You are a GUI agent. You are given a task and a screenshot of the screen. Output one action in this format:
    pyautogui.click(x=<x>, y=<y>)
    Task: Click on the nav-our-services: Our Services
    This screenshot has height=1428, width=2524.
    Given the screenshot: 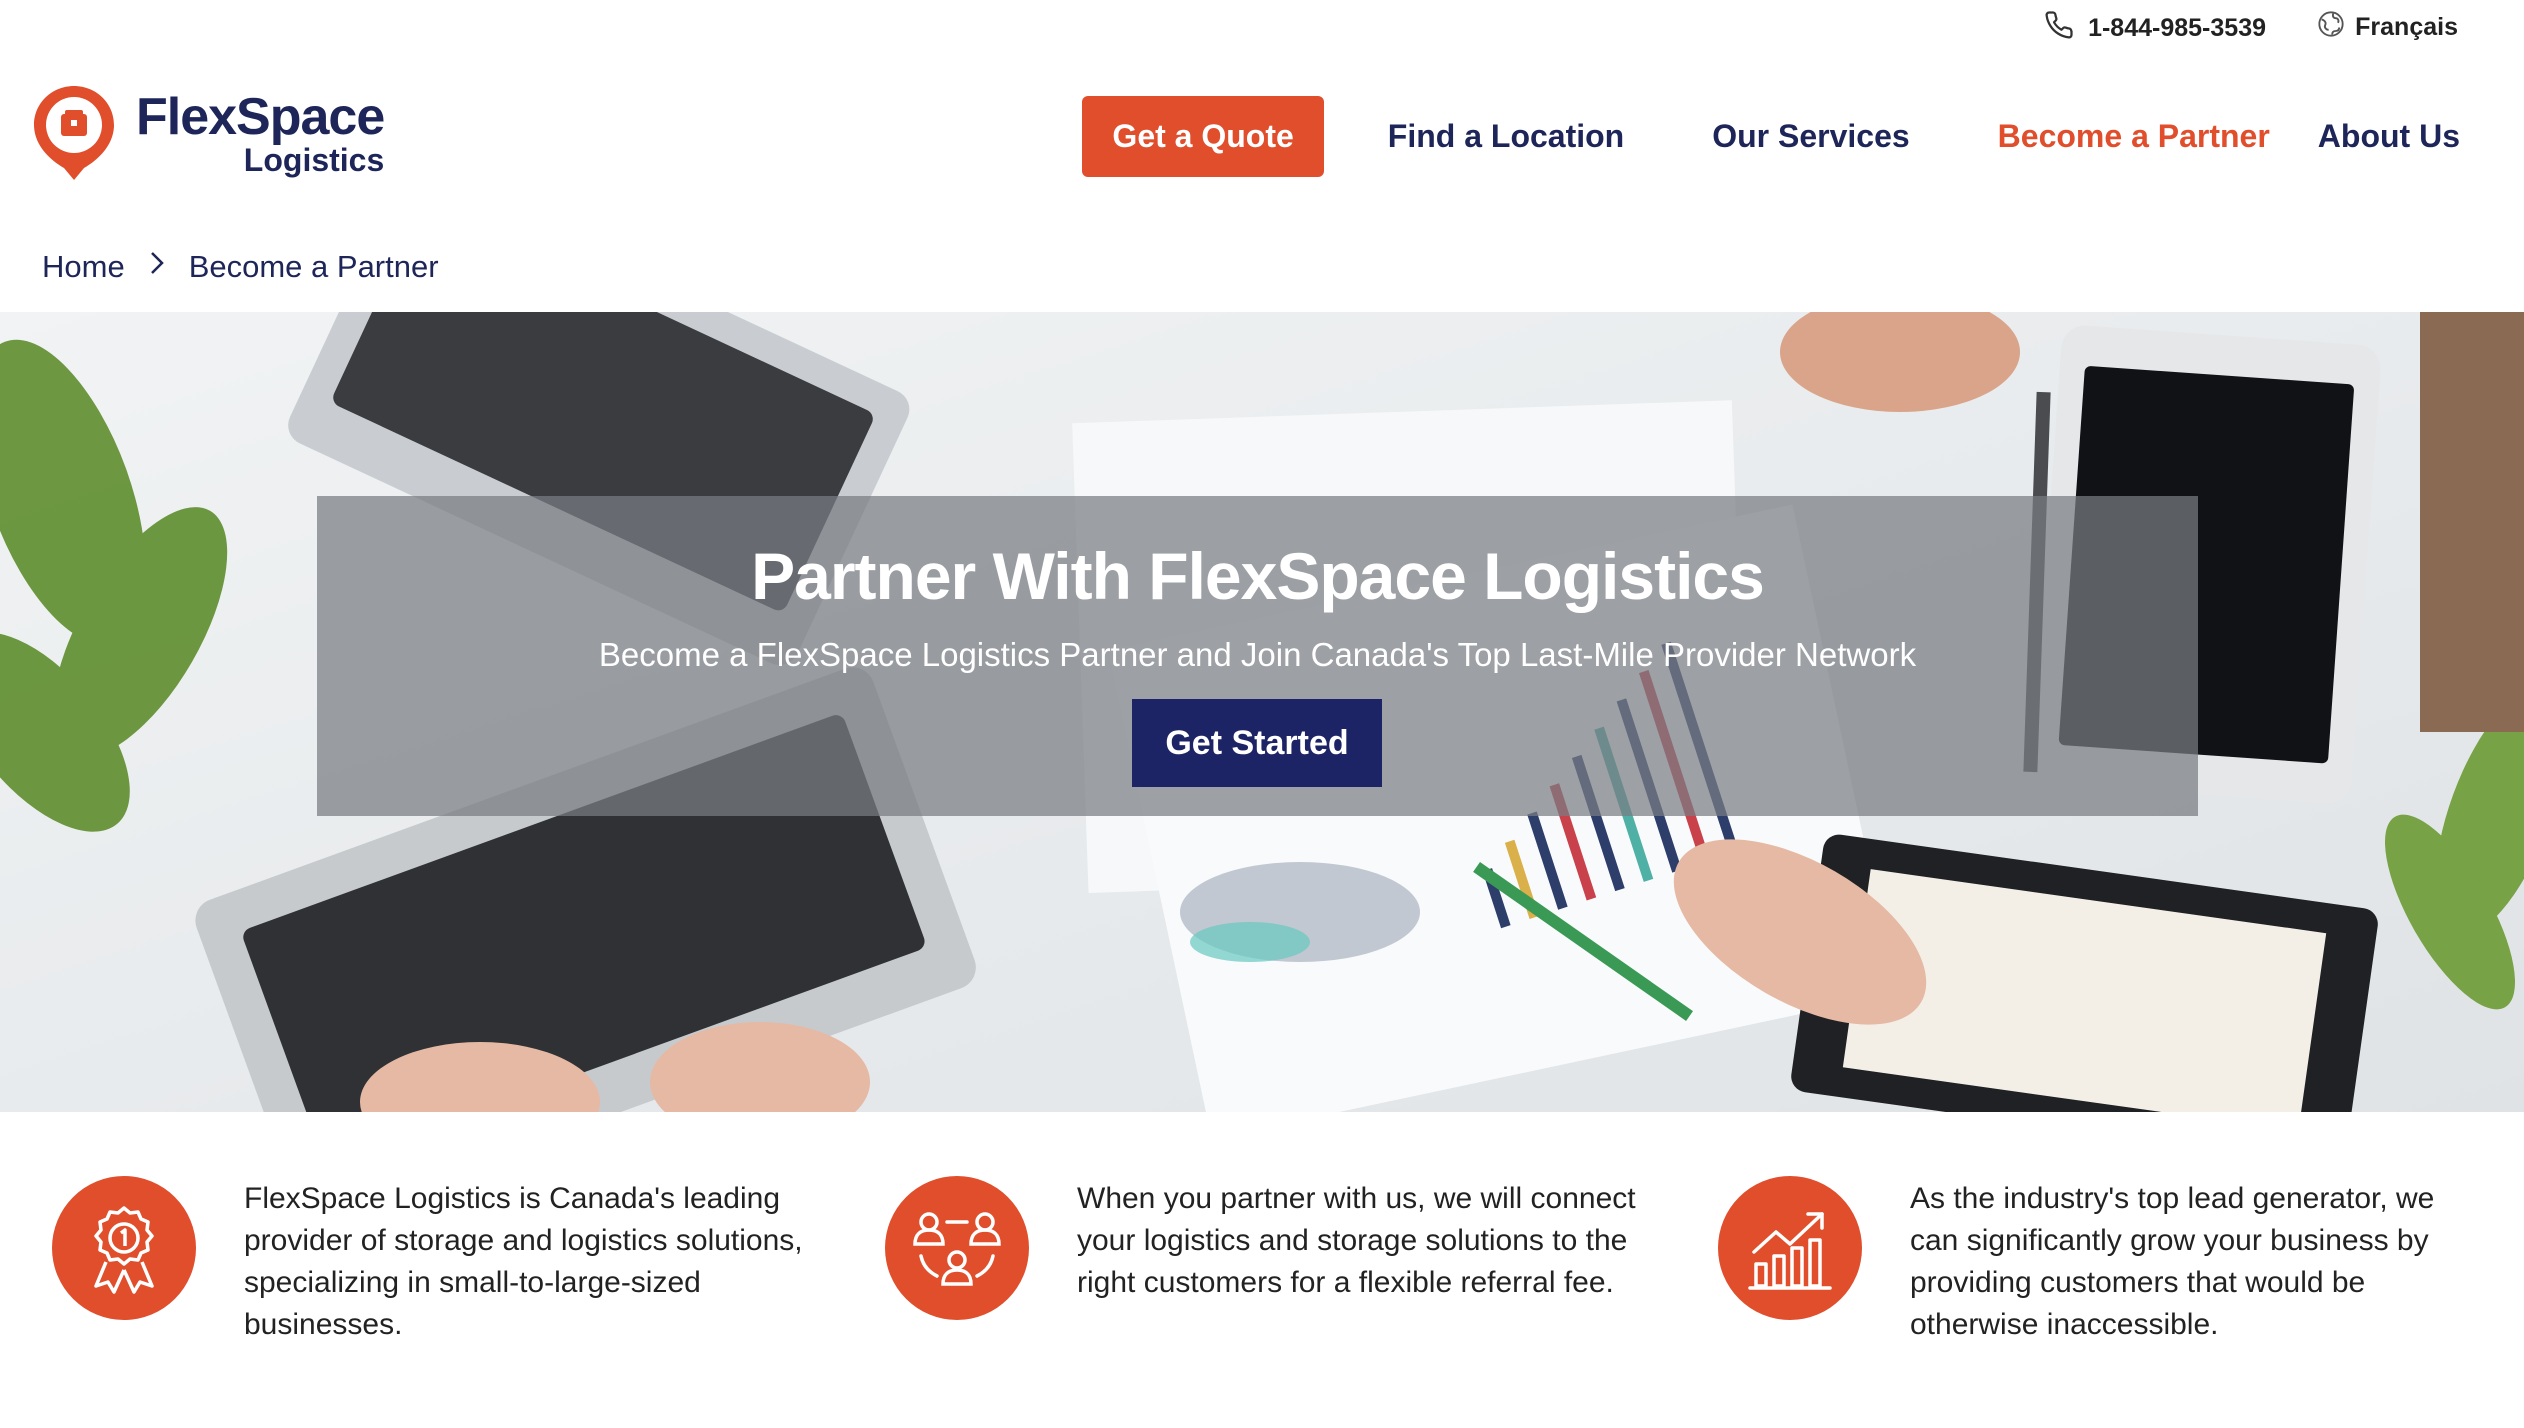 What is the action you would take?
    pyautogui.click(x=1810, y=136)
    